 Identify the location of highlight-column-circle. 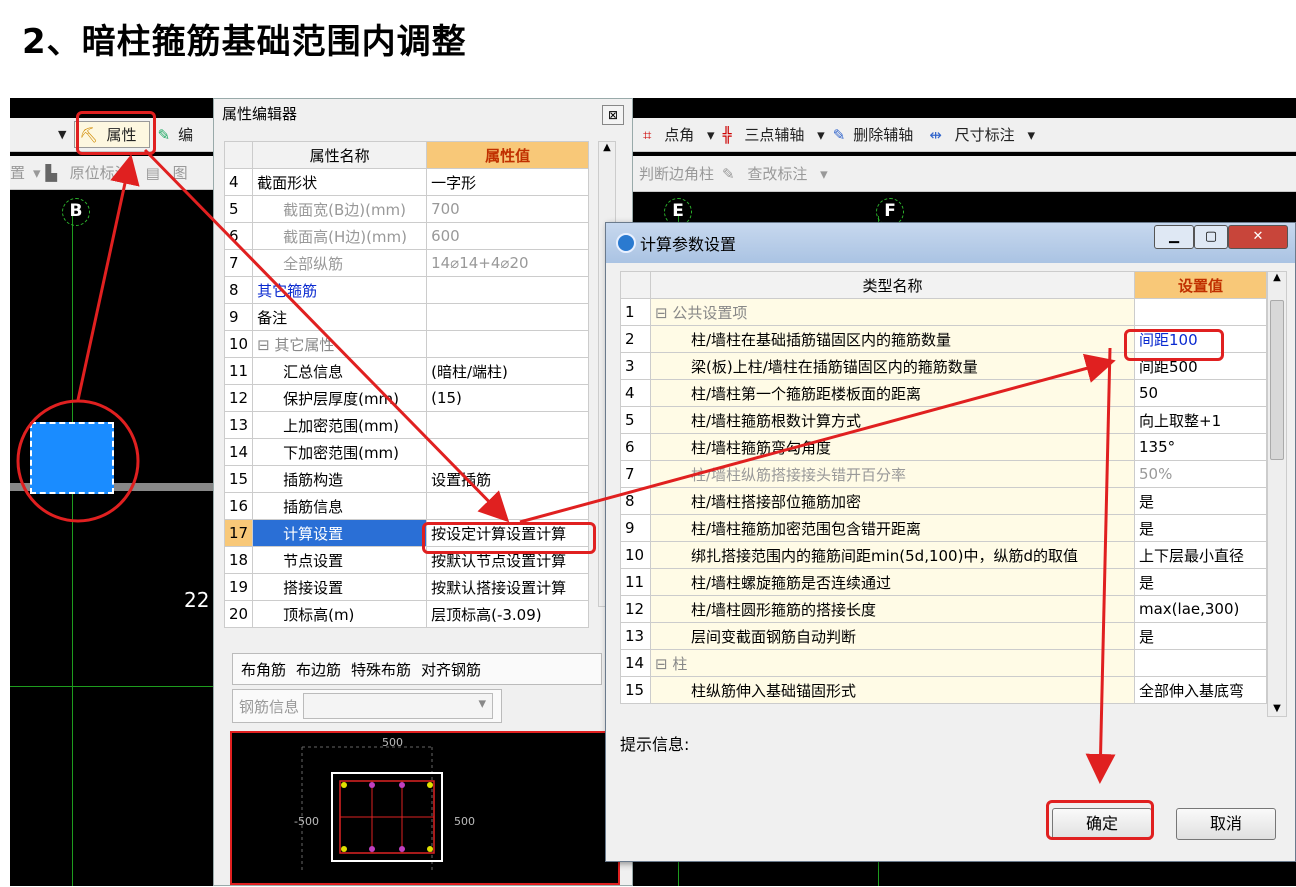
(78, 461).